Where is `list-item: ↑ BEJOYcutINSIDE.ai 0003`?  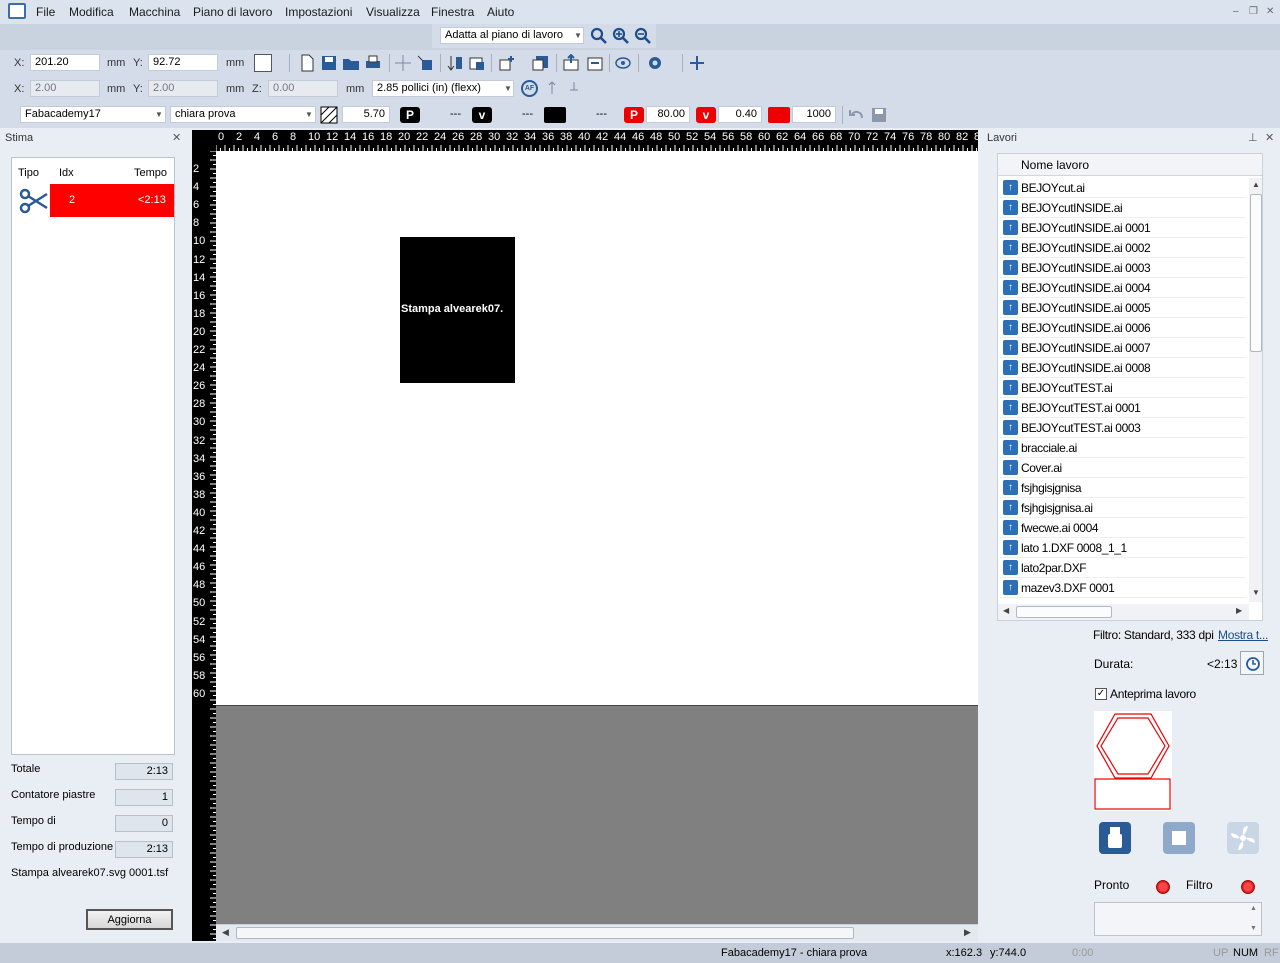 list-item: ↑ BEJOYcutINSIDE.ai 0003 is located at coordinates (1123, 268).